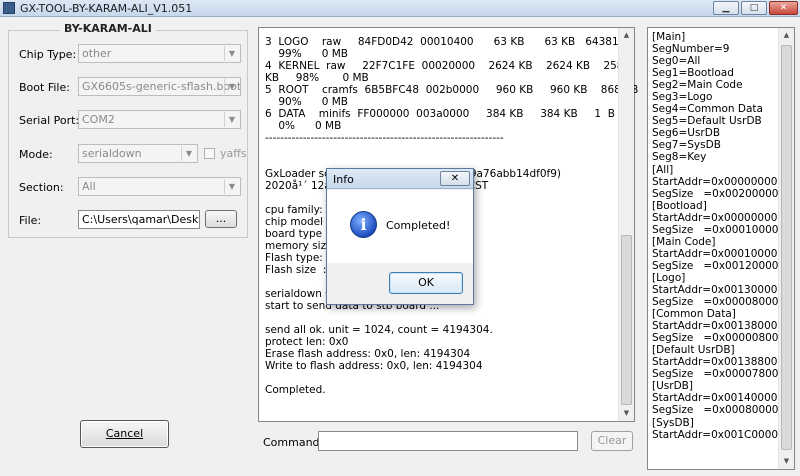  What do you see at coordinates (693, 350) in the screenshot?
I see `config-line: [Default UsrDB]` at bounding box center [693, 350].